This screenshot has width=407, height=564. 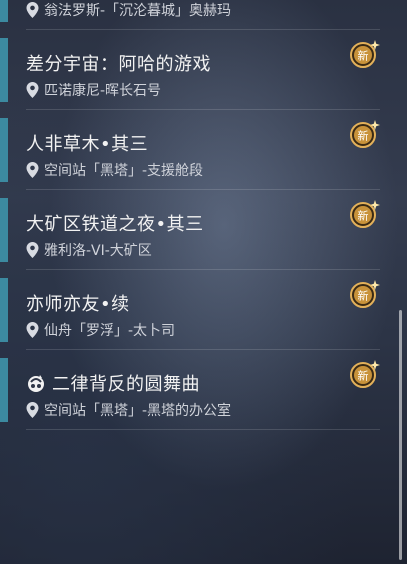 What do you see at coordinates (203, 429) in the screenshot?
I see `divider` at bounding box center [203, 429].